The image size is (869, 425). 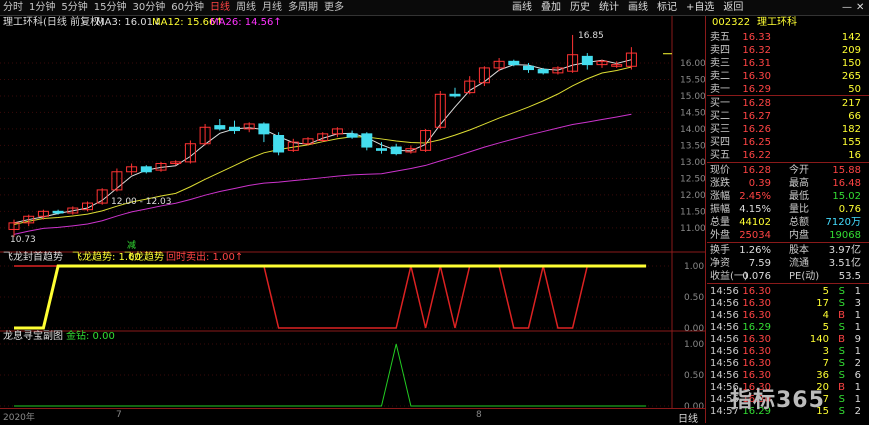 I want to click on order-price: 16.30, so click(x=756, y=76).